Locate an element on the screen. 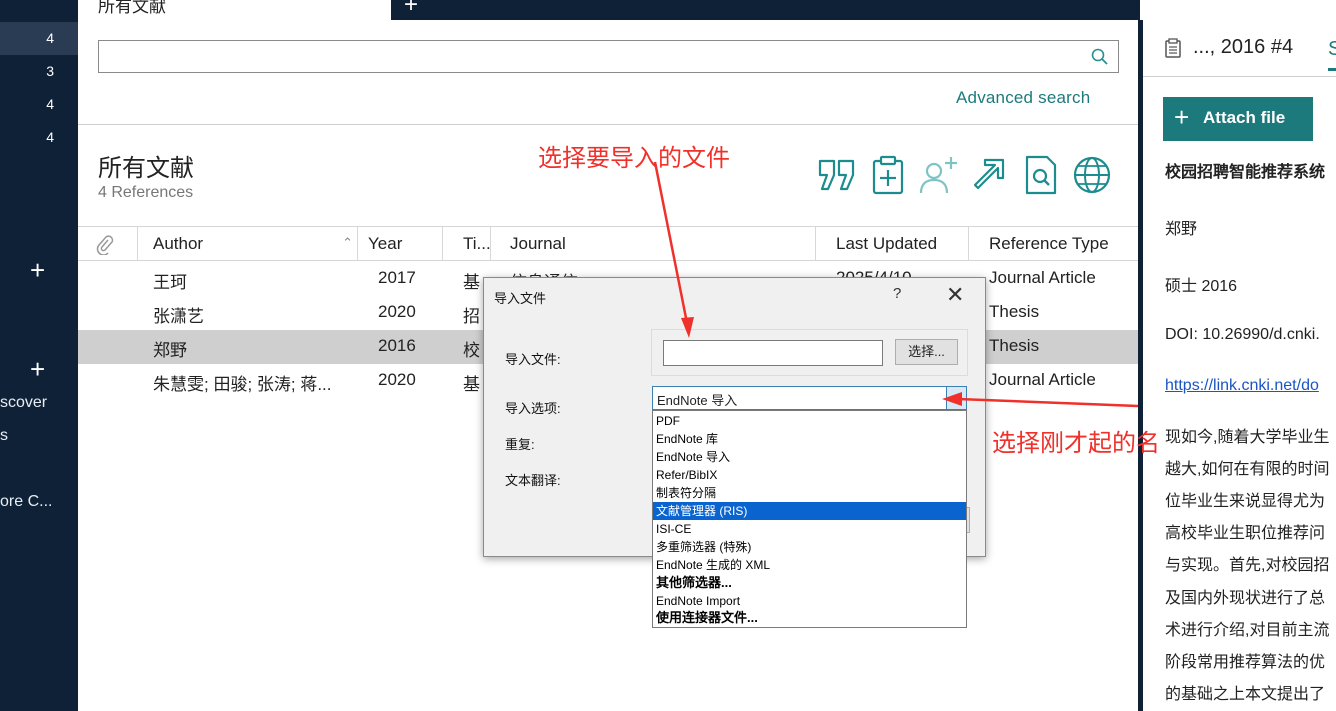 This screenshot has height=711, width=1336. reference-clipboard-icon is located at coordinates (1173, 48).